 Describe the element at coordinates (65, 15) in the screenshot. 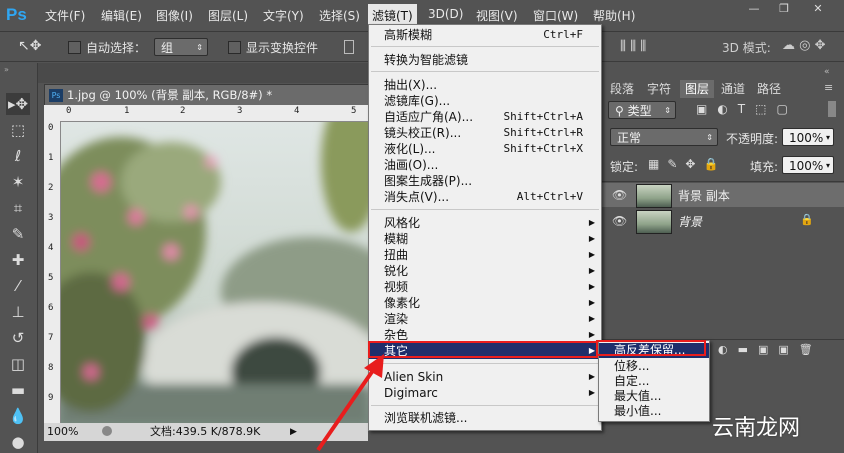

I see `menu-file: 文件(F)` at that location.